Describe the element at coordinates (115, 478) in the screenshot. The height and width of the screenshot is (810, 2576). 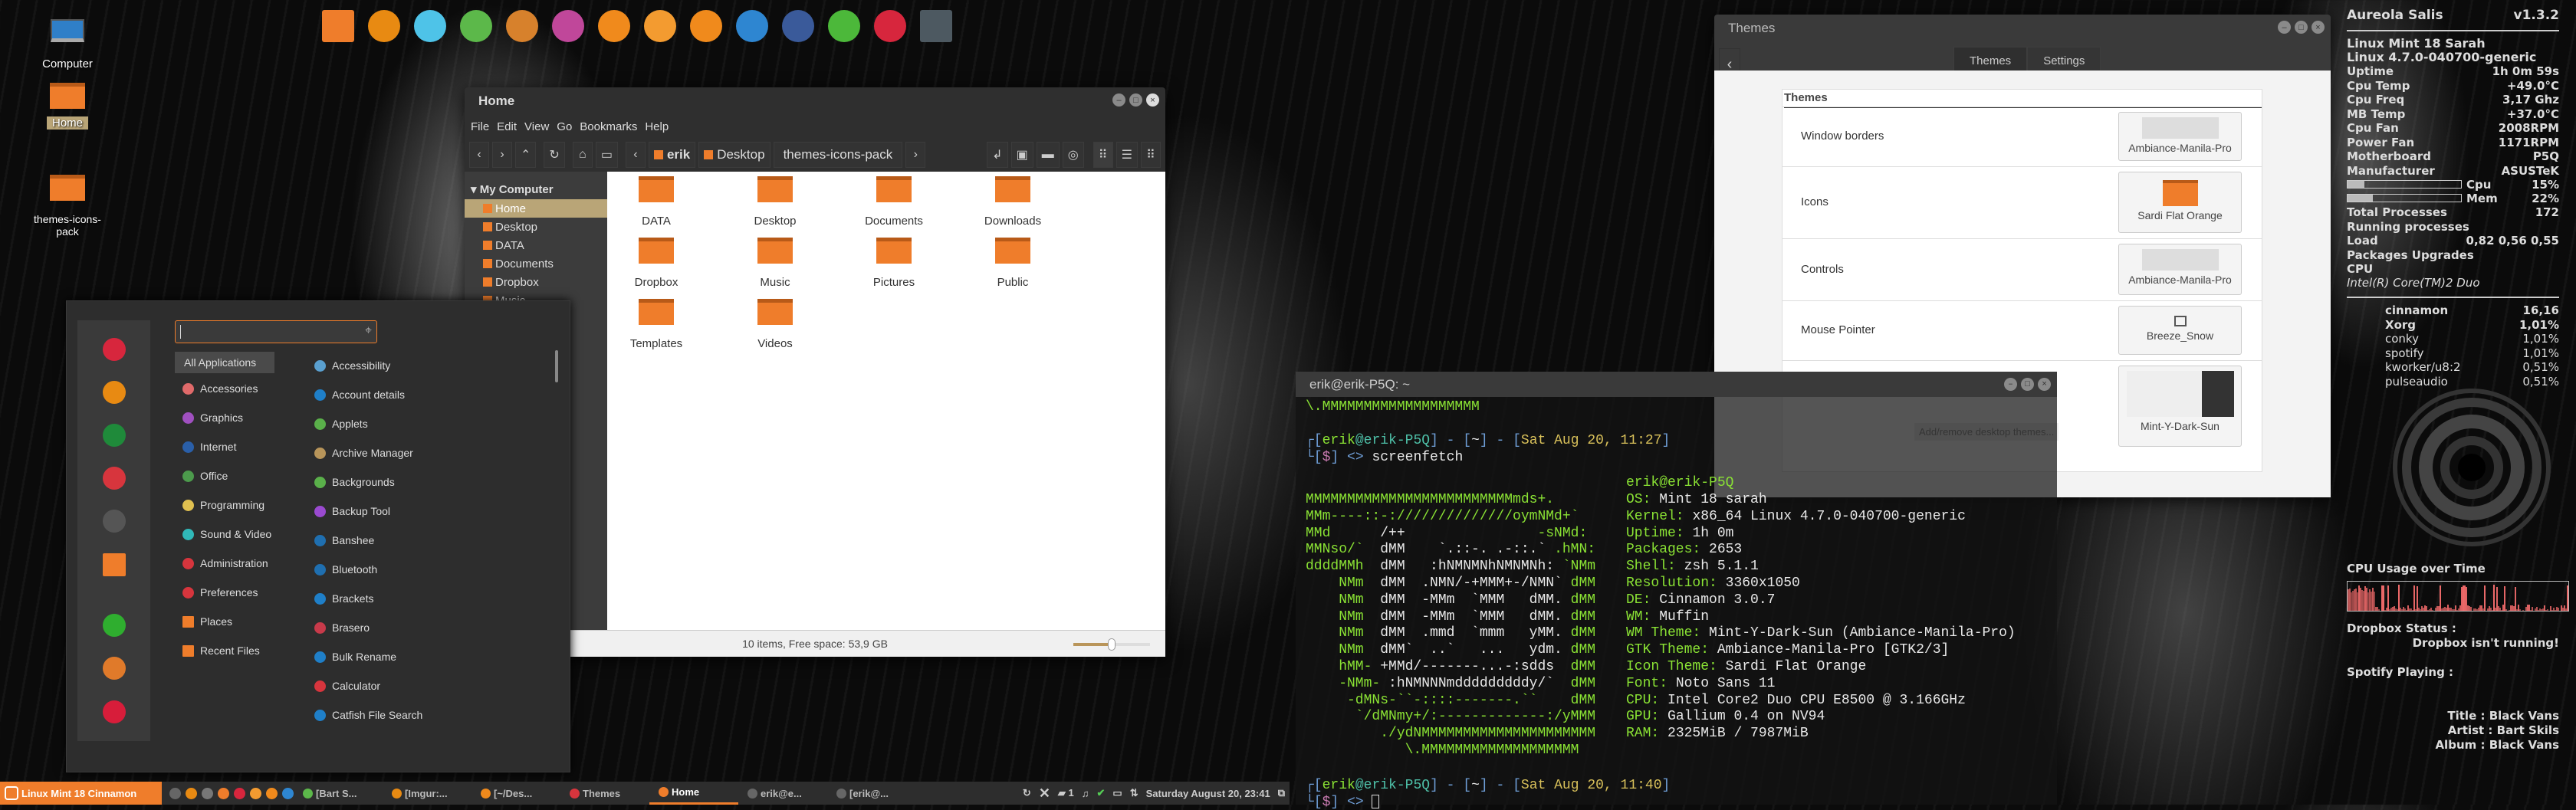
I see `favorite-admin-icon` at that location.